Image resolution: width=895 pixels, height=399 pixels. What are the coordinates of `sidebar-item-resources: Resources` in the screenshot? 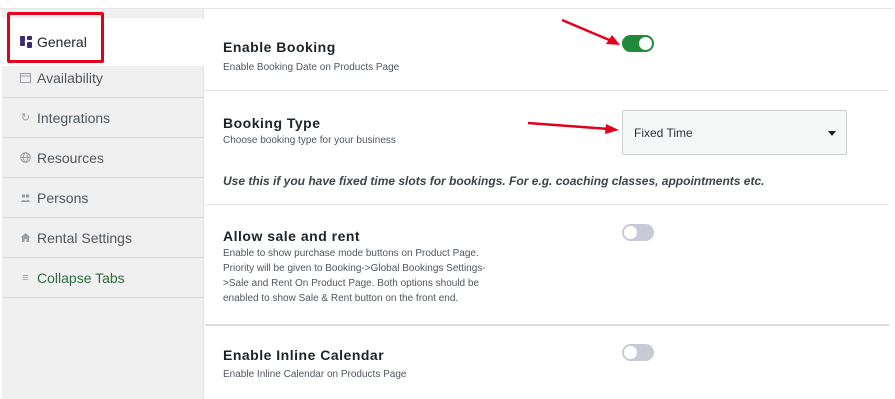 It's located at (103, 158).